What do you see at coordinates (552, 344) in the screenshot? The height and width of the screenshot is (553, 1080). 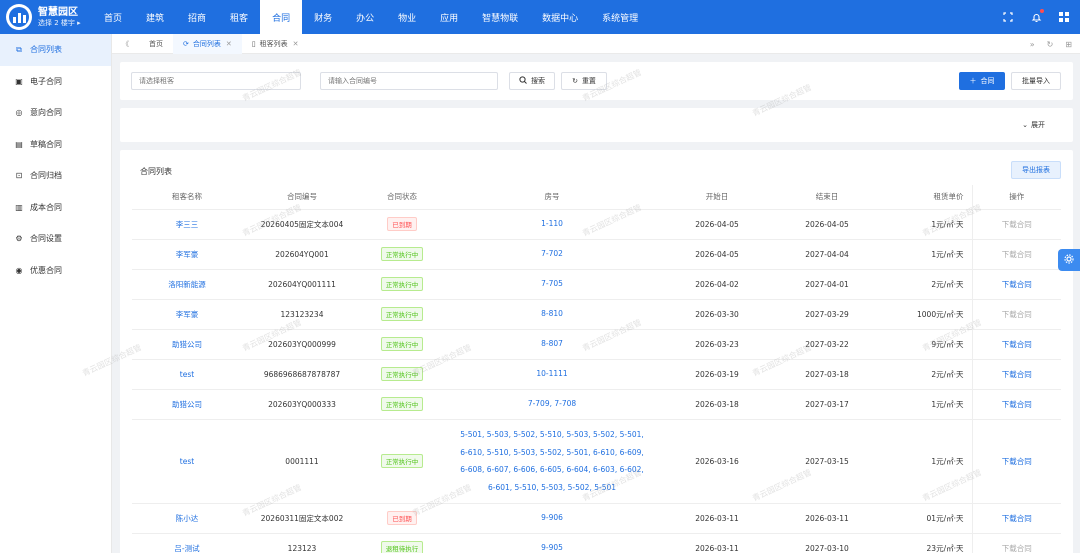 I see `room-link: 8-807` at bounding box center [552, 344].